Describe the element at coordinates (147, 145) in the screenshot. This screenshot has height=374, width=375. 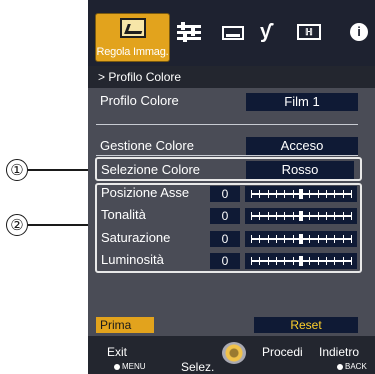
I see `management-label: Gestione Colore` at that location.